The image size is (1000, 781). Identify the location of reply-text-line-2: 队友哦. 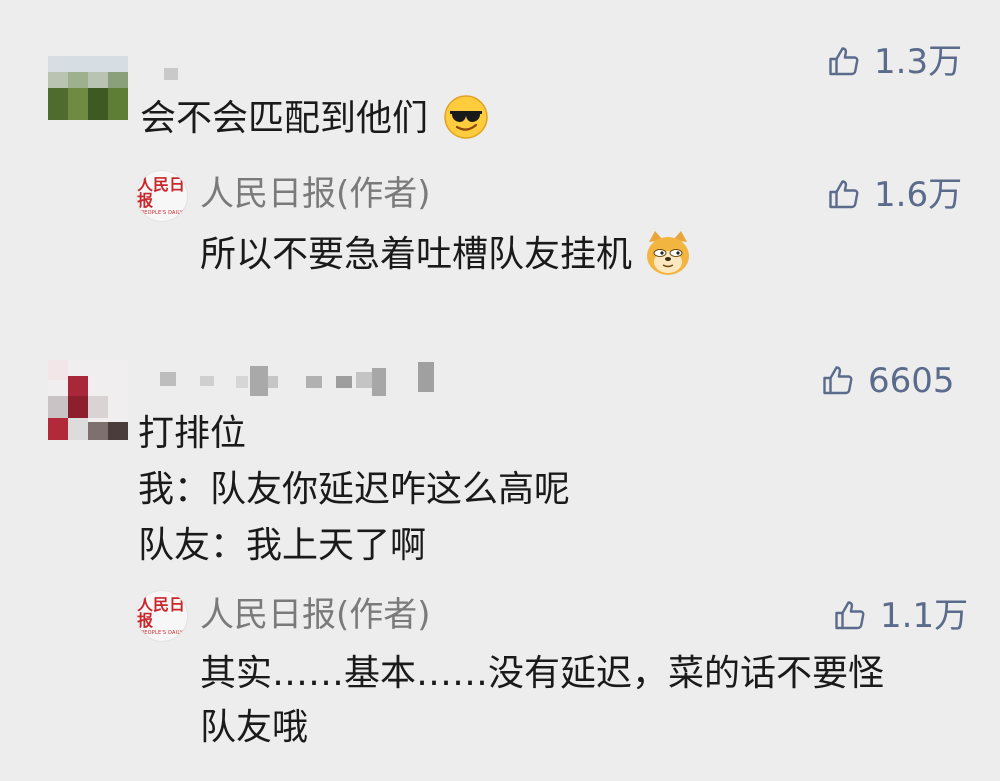
(254, 727).